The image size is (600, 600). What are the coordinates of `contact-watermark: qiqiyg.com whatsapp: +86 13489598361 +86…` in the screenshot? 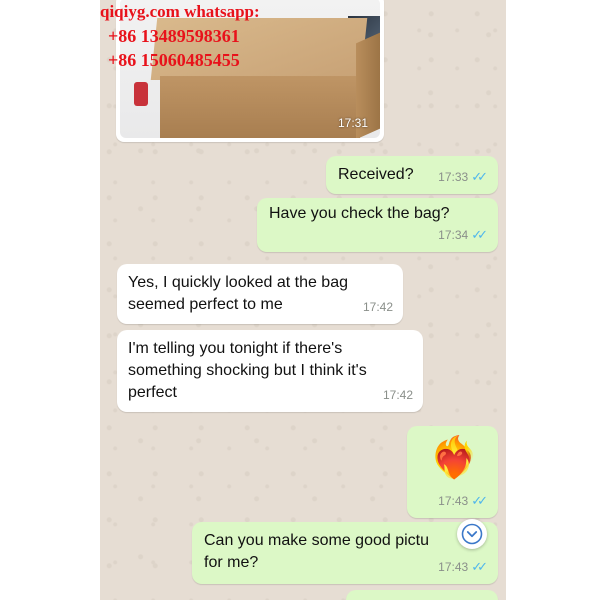 It's located at (180, 36).